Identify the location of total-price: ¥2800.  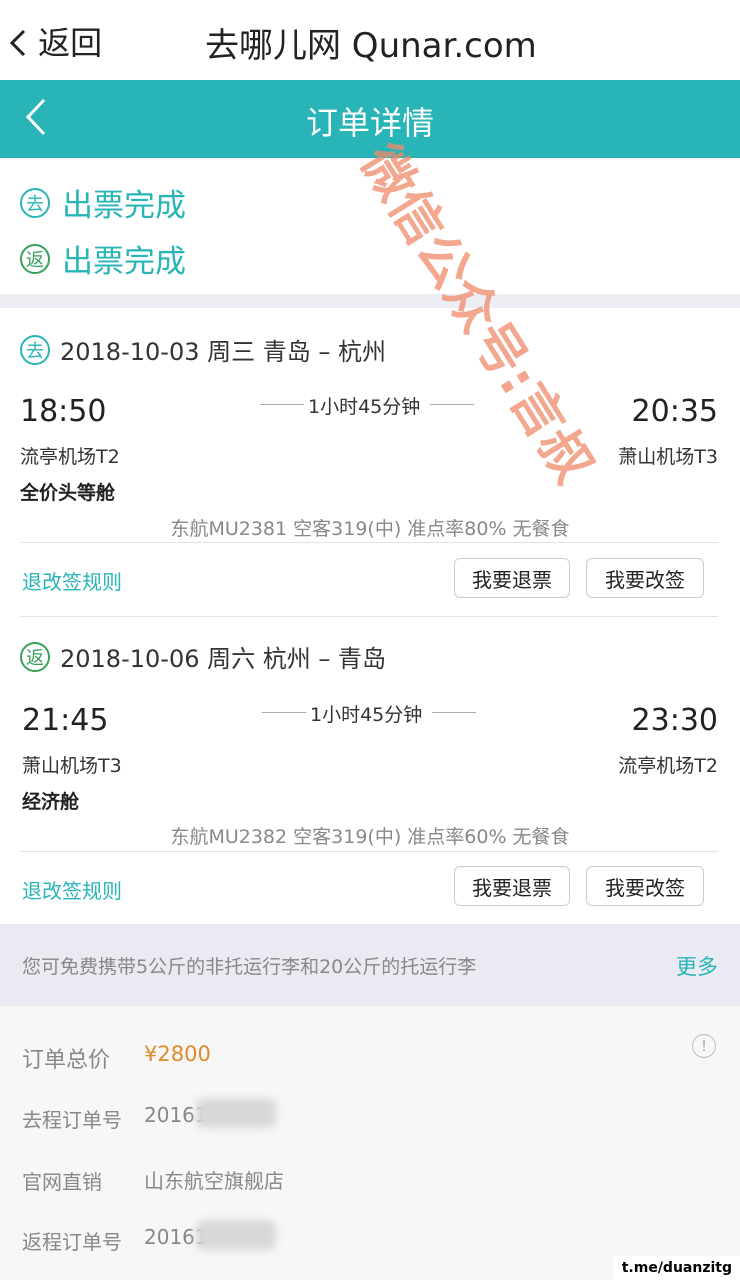
(177, 1054).